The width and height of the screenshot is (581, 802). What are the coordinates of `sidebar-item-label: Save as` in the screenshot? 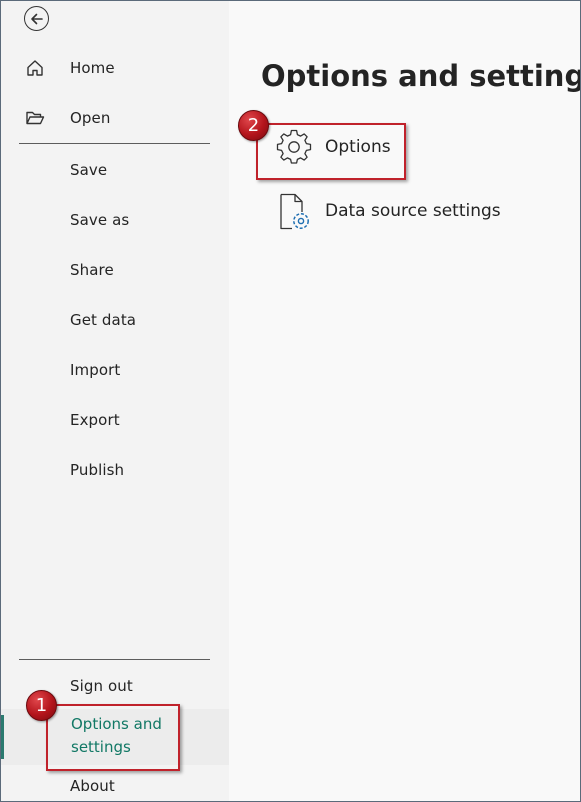 It's located at (100, 220).